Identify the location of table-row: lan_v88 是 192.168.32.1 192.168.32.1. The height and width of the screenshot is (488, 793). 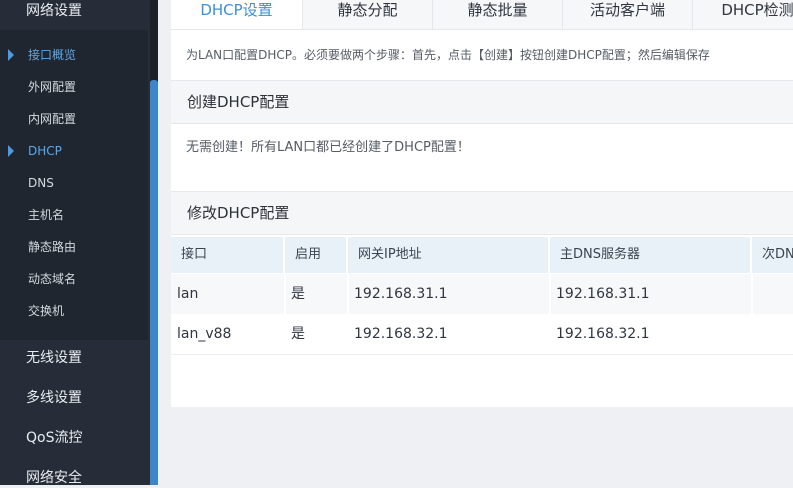
(482, 334).